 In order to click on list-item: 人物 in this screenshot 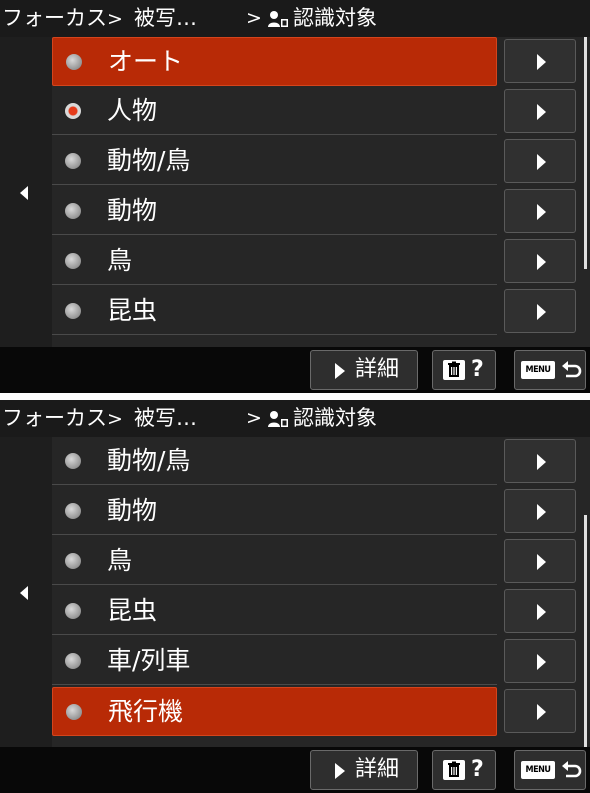, I will do `click(274, 111)`.